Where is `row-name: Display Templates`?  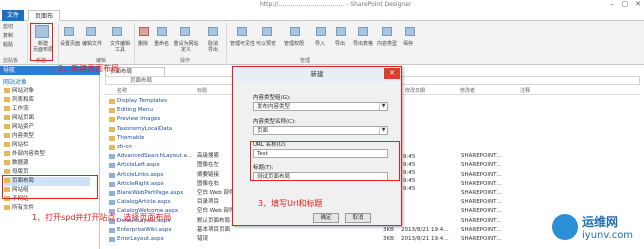
row-name: Display Templates is located at coordinates (142, 101).